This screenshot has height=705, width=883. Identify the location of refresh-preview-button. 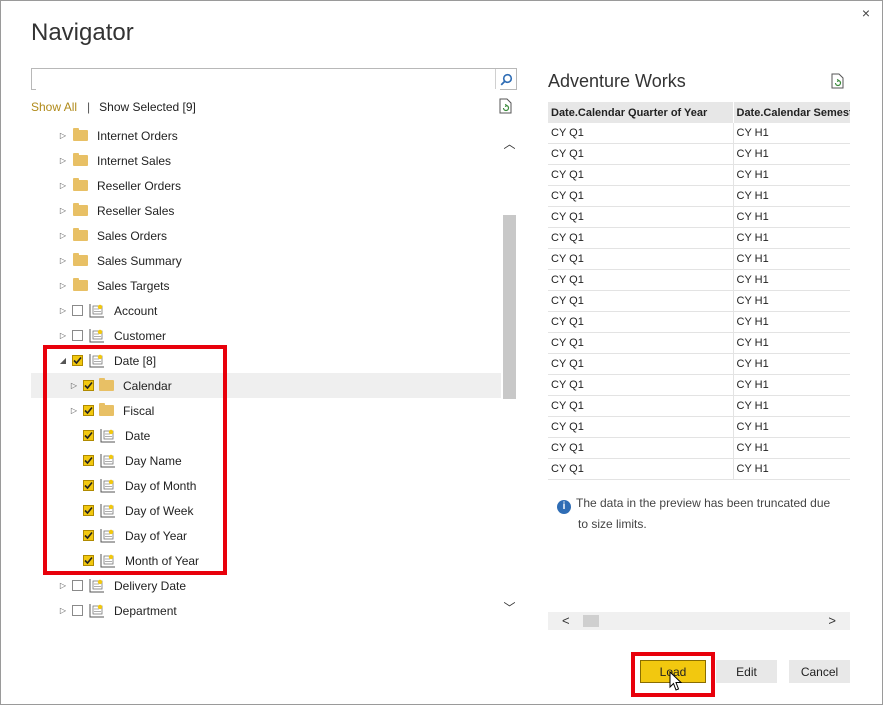
(838, 83).